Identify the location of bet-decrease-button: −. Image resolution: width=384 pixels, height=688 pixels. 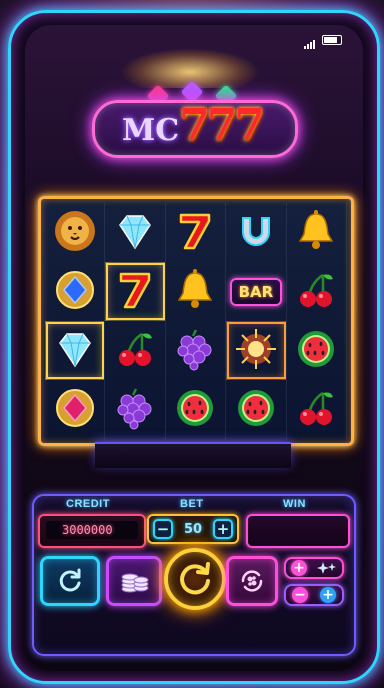
(163, 529).